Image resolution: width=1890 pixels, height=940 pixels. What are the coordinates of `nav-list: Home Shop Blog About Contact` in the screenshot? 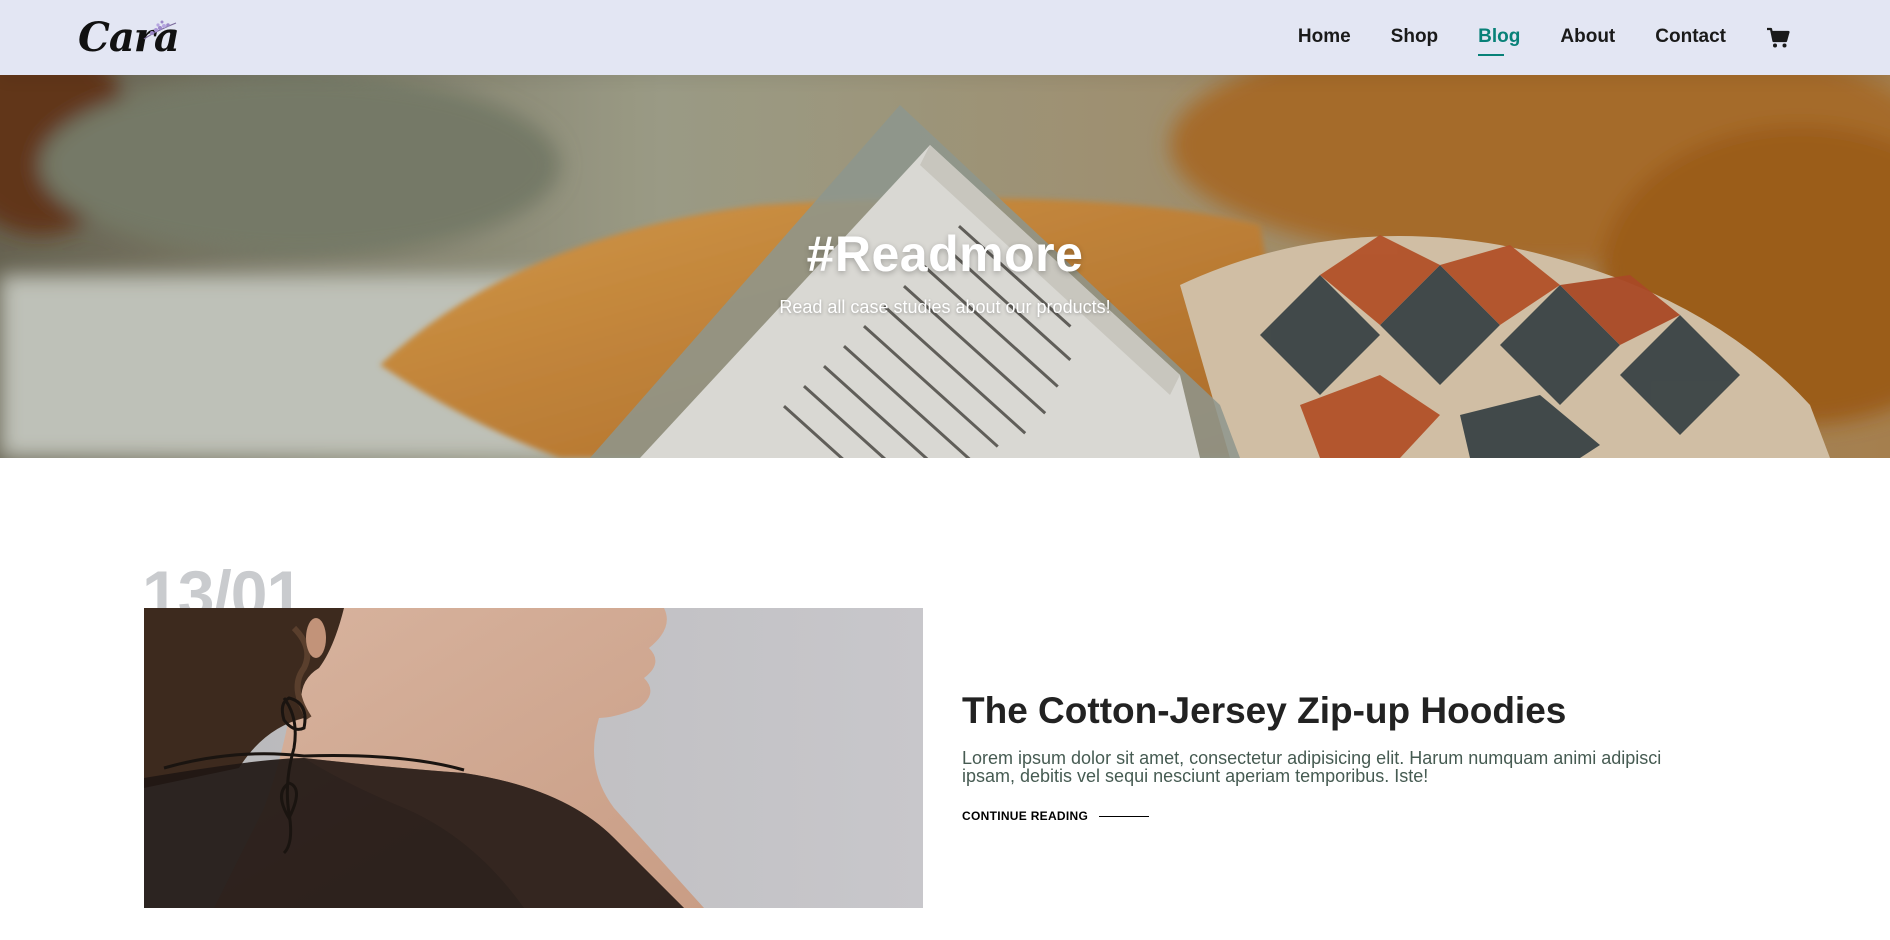 It's located at (1525, 41).